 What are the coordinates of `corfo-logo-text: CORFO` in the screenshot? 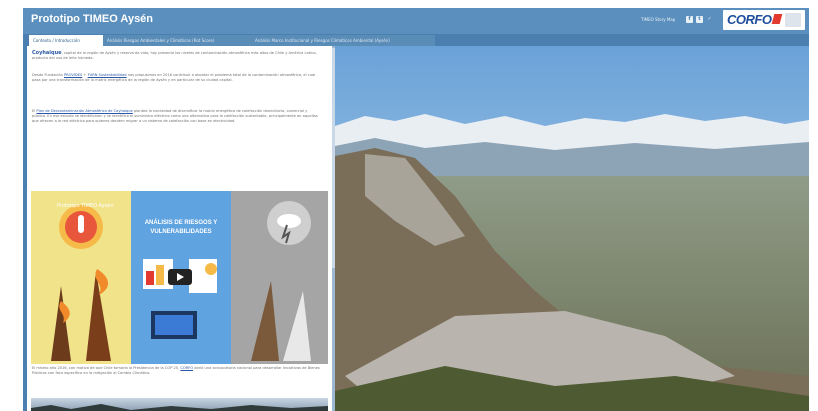 It's located at (749, 19).